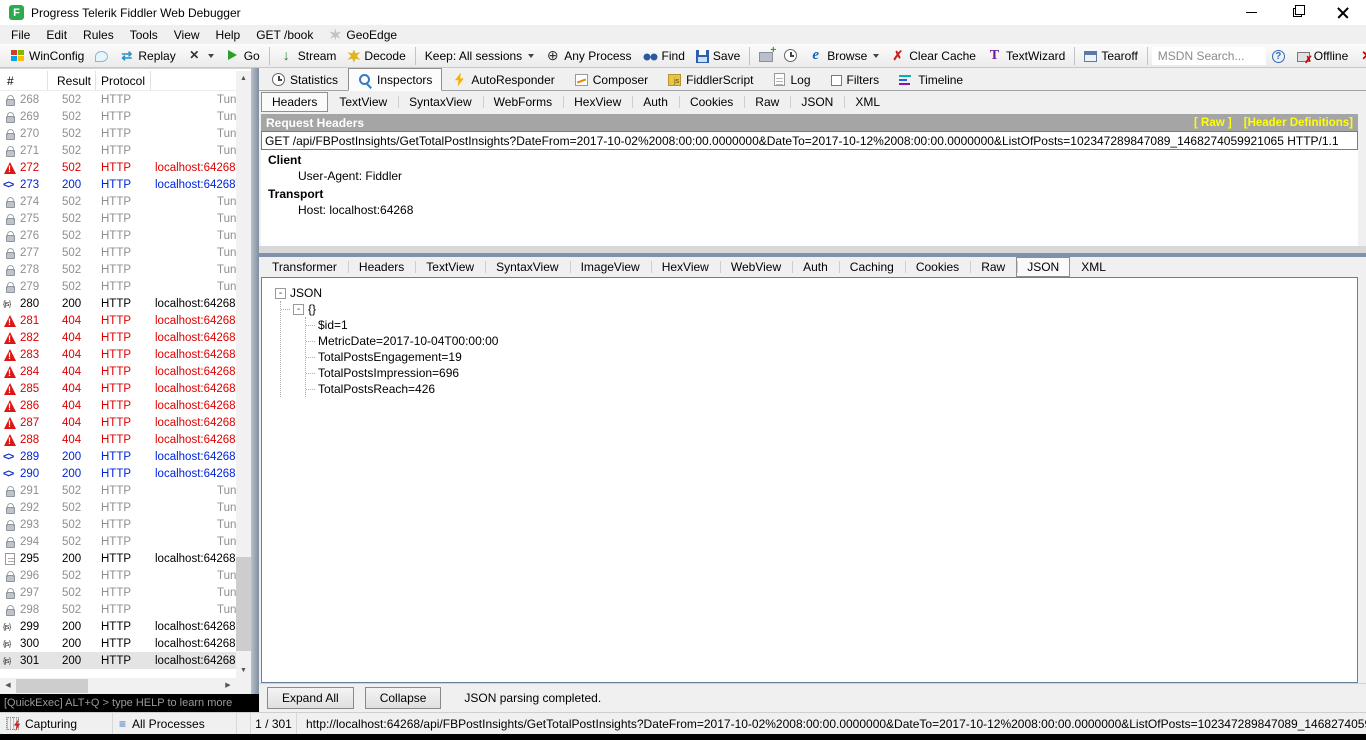  Describe the element at coordinates (118, 218) in the screenshot. I see `session-row: 275 502 HTTP Tunnel to` at that location.